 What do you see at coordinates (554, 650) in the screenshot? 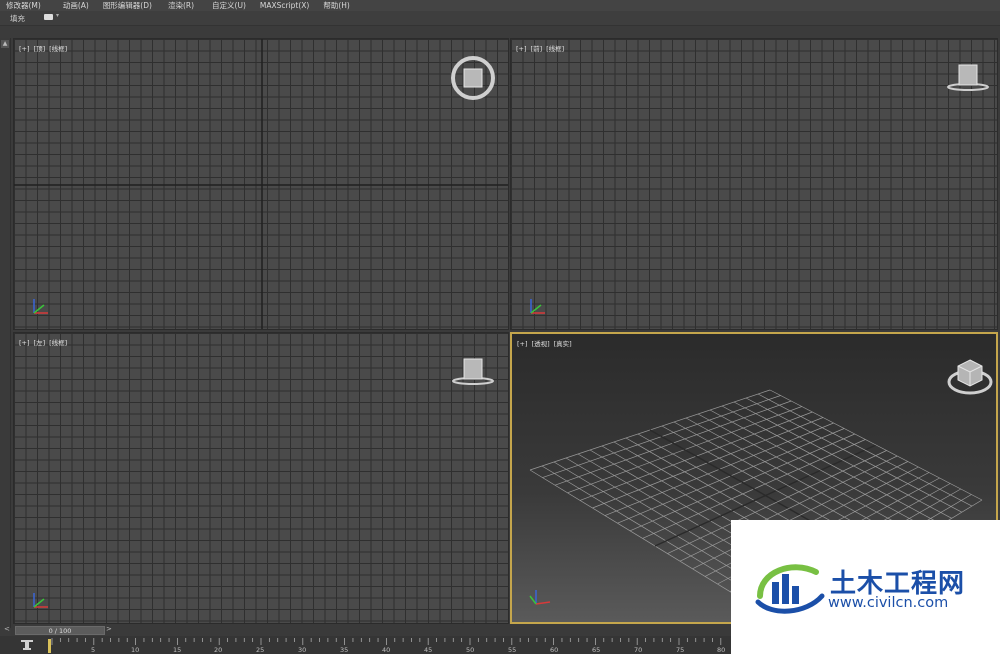
I see `tick-label: 60` at bounding box center [554, 650].